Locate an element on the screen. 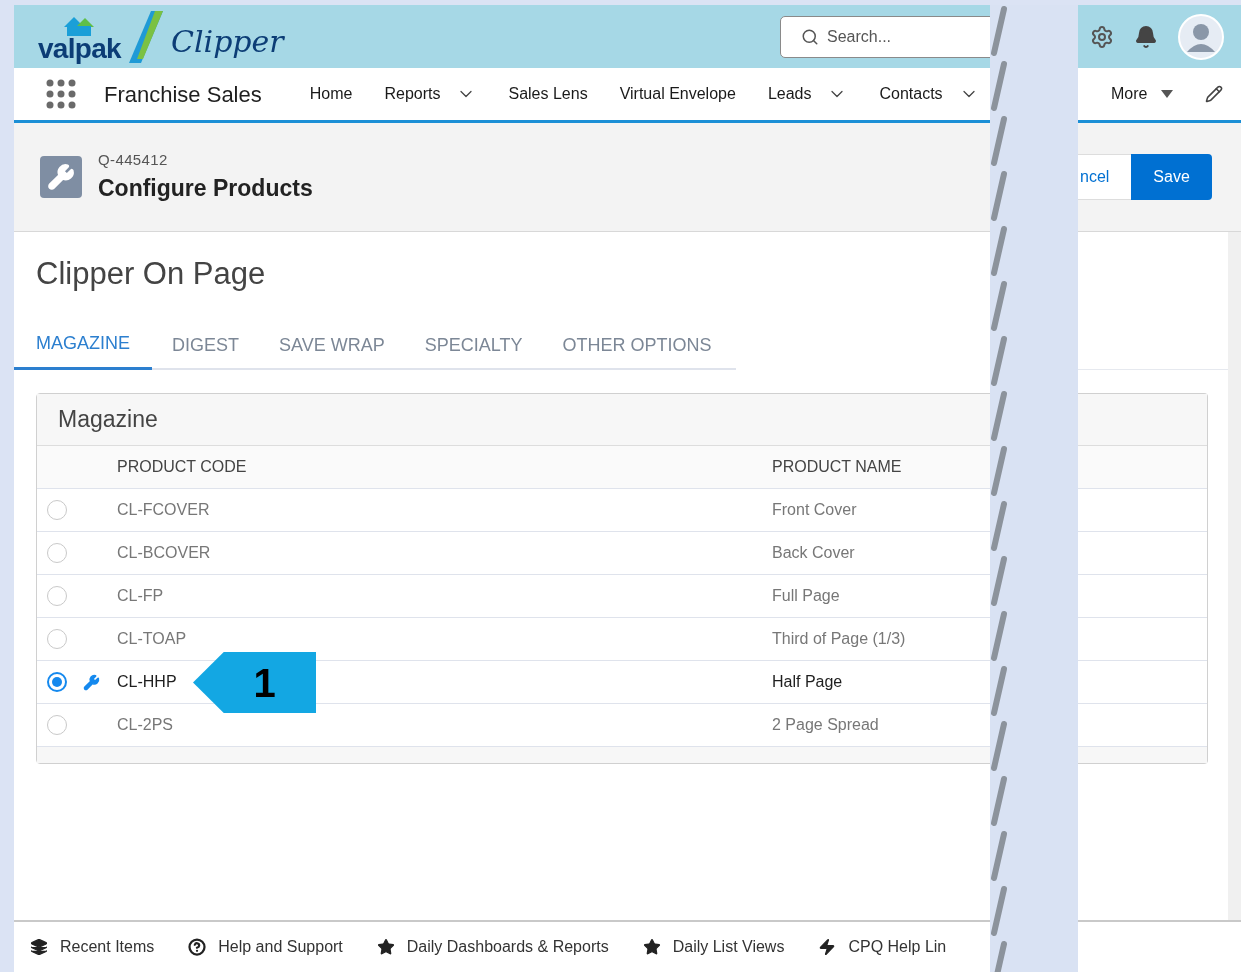 This screenshot has width=1241, height=972. table-cell-text: CL-BCOVER is located at coordinates (164, 553).